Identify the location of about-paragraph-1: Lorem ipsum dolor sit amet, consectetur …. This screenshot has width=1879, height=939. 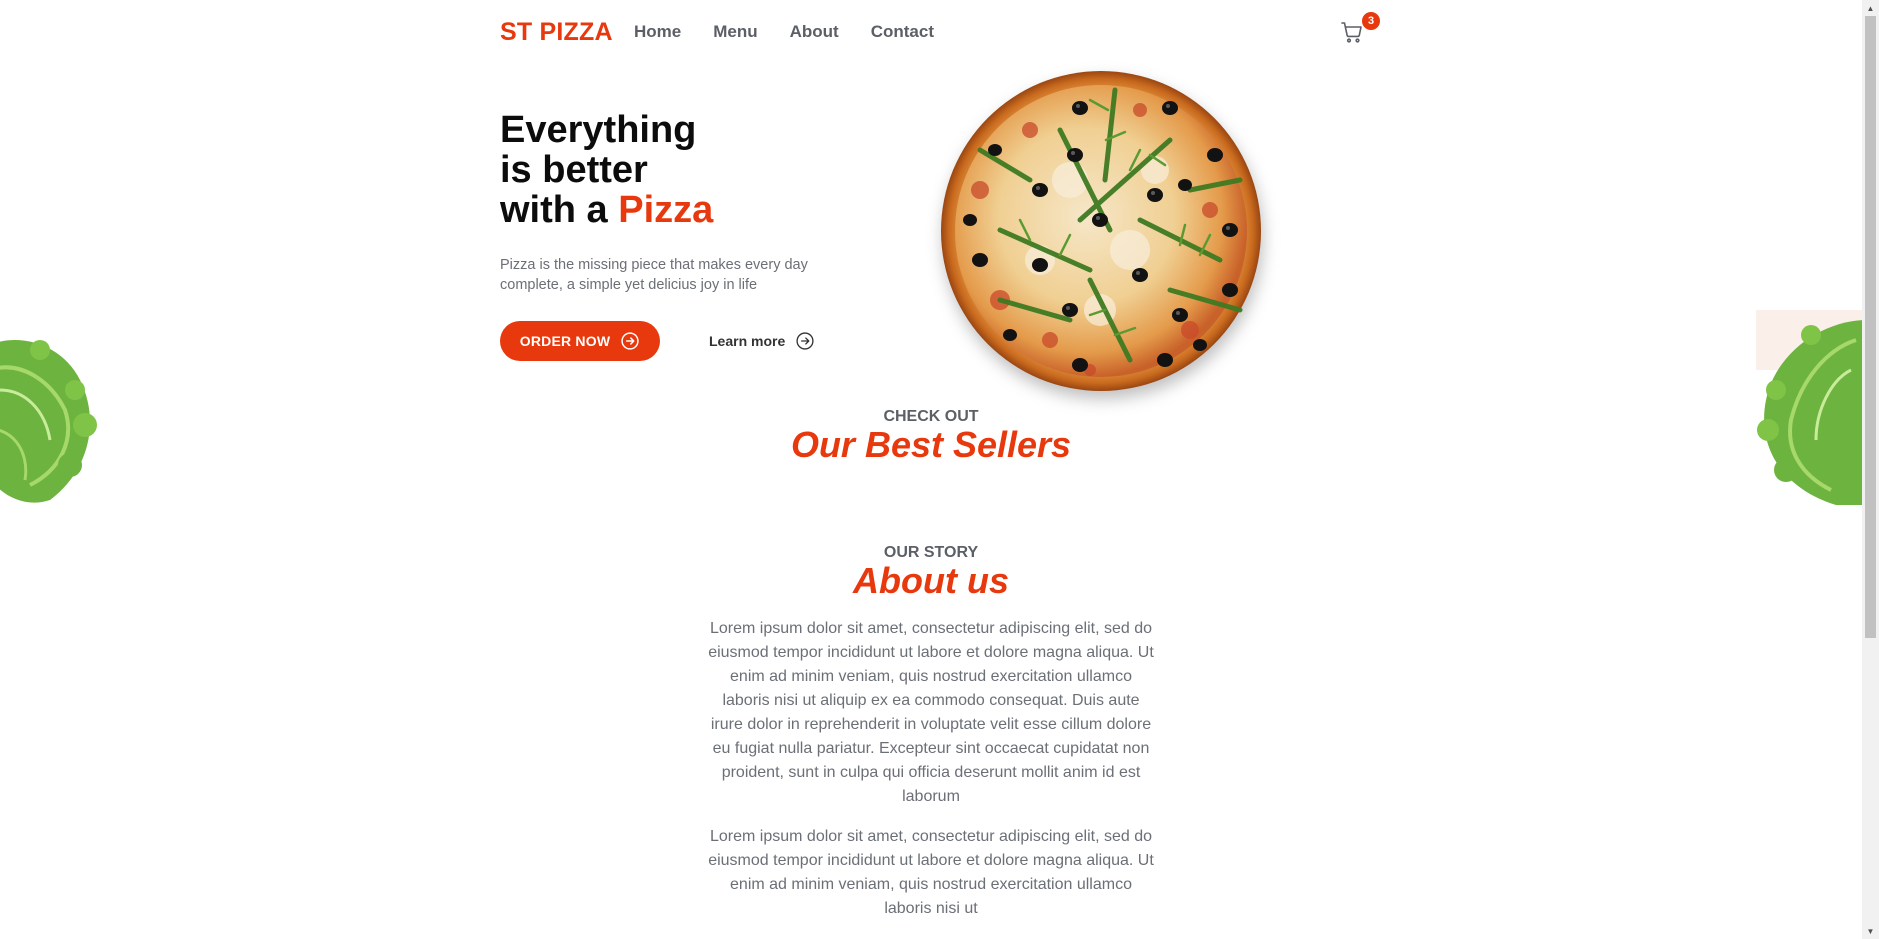
(931, 712).